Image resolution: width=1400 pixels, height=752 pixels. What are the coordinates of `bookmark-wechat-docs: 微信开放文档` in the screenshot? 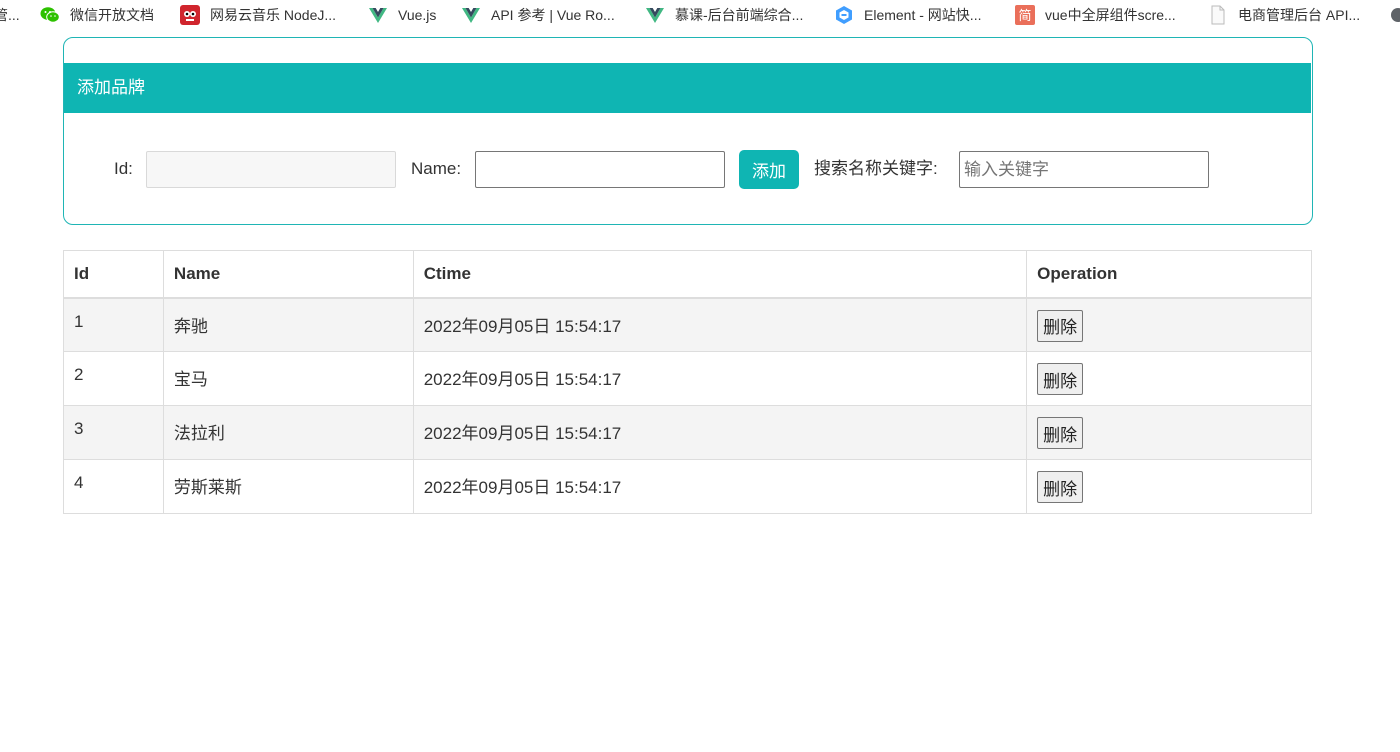 It's located at (97, 15).